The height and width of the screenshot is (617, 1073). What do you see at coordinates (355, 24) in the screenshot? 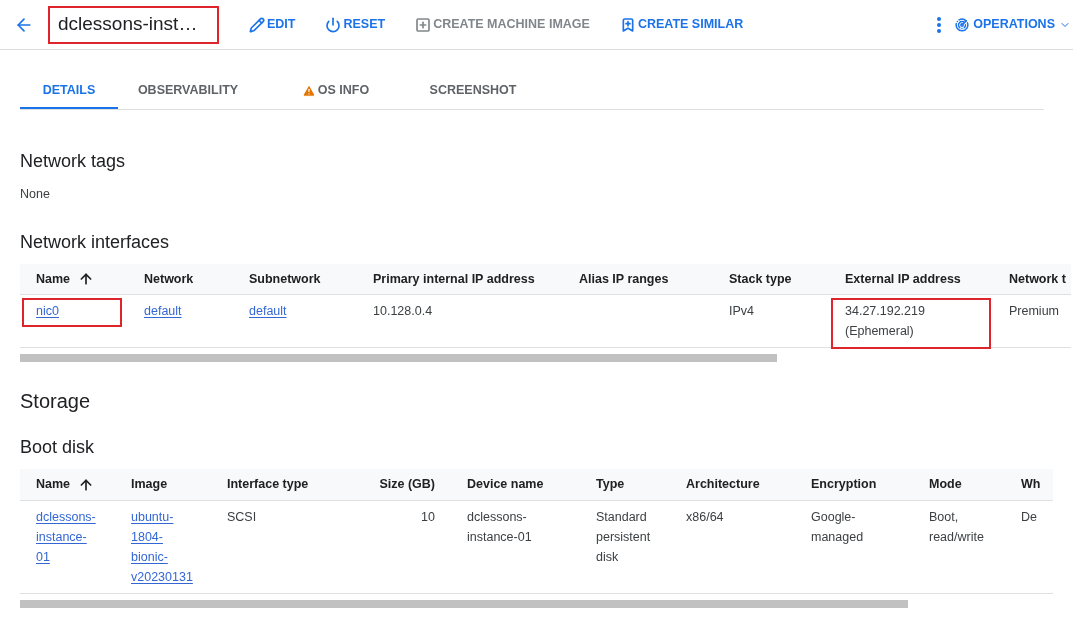
I see `toolbar-button: RESET` at bounding box center [355, 24].